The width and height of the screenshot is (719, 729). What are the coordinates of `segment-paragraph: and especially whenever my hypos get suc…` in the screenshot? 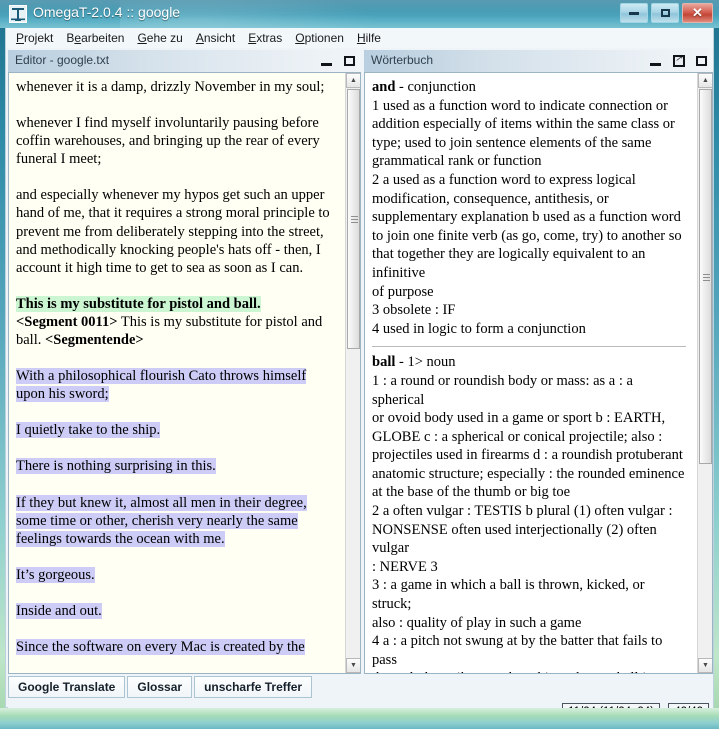 It's located at (176, 231).